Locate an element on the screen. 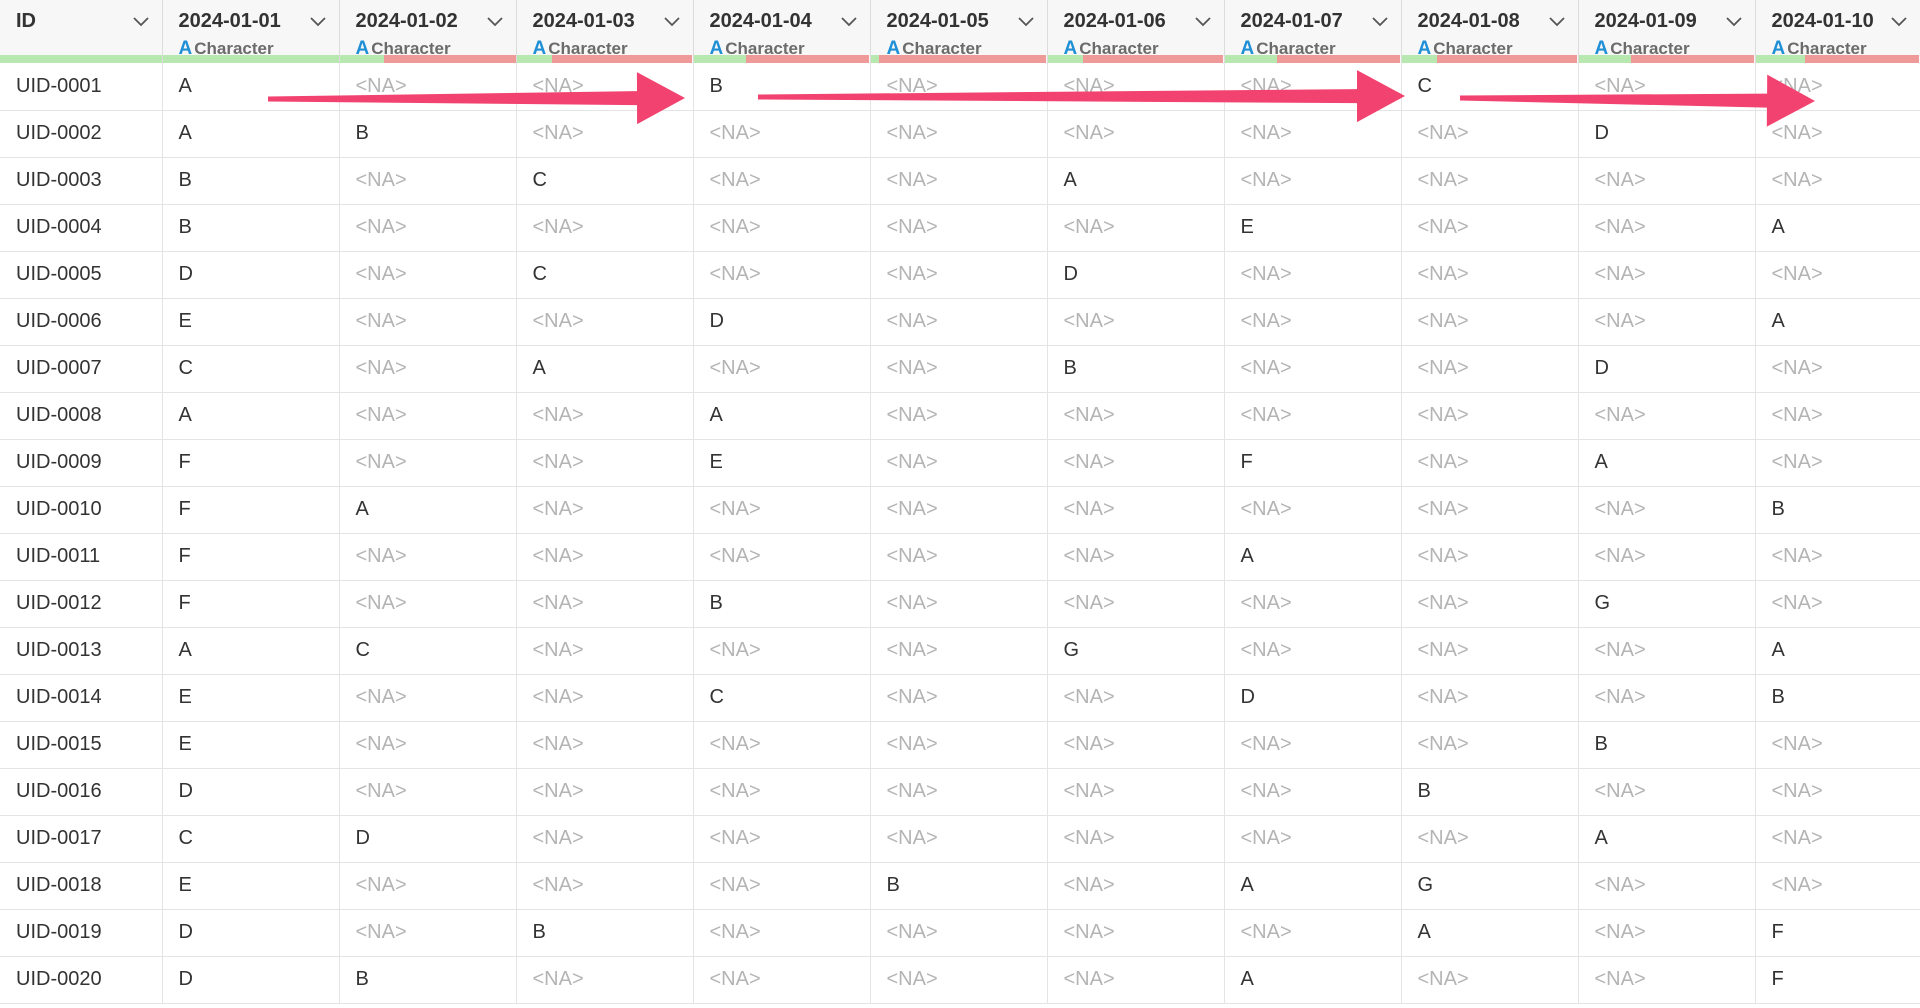 This screenshot has width=1920, height=1008. column-header-id: ID is located at coordinates (81, 31).